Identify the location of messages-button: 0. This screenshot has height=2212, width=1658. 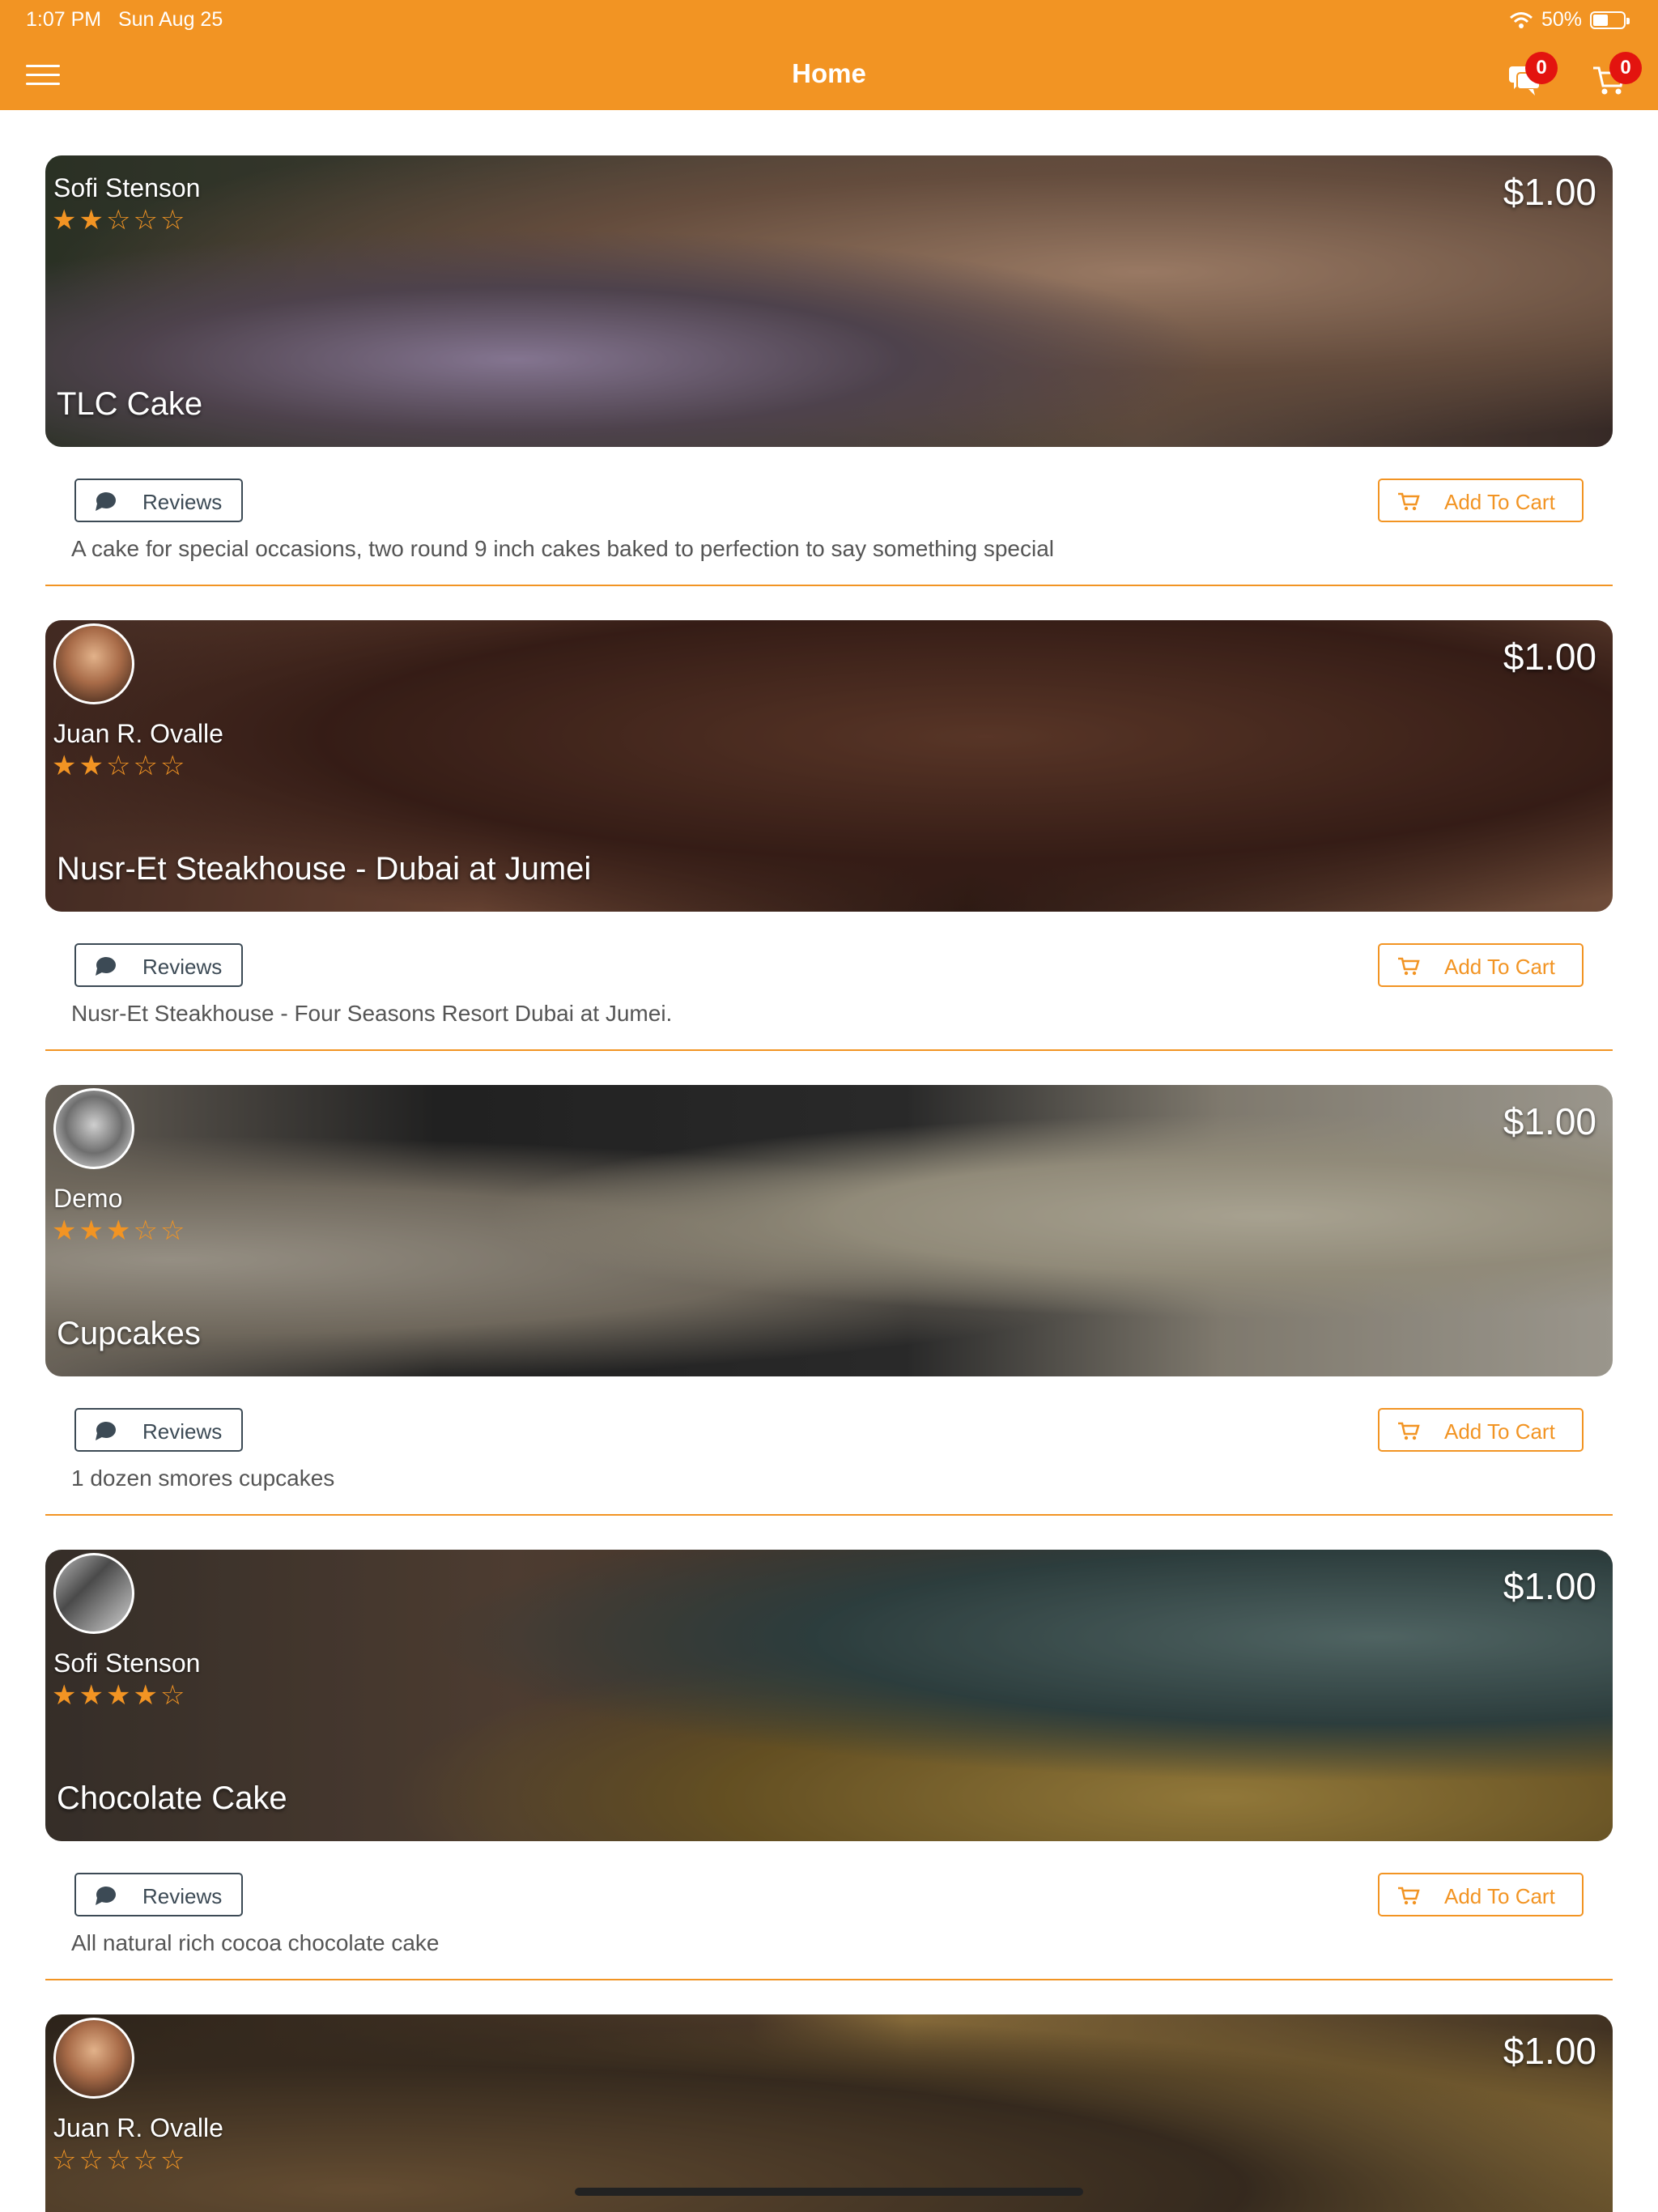
(1531, 76).